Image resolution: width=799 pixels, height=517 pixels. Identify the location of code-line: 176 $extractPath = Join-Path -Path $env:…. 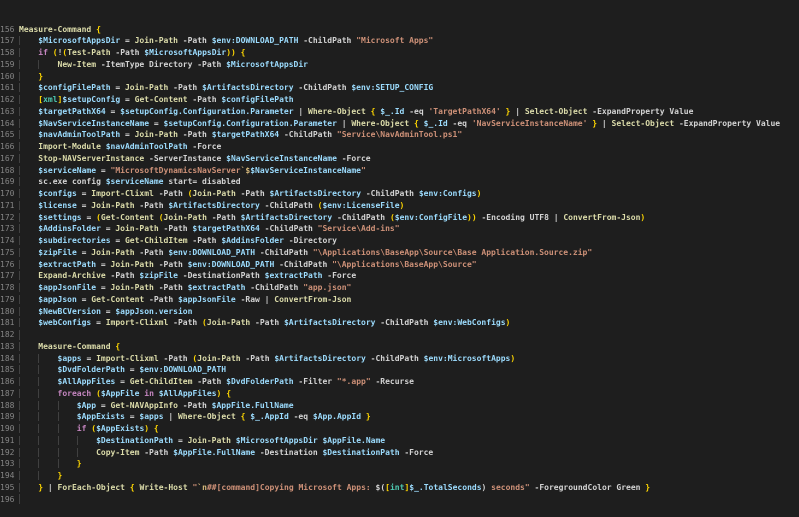
(399, 265).